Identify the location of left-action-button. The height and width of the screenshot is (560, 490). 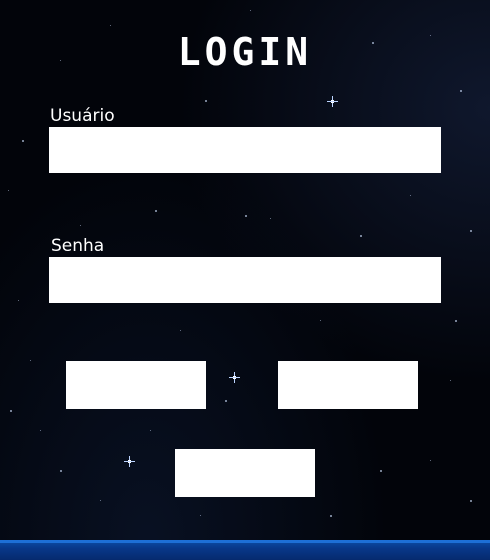
(136, 385).